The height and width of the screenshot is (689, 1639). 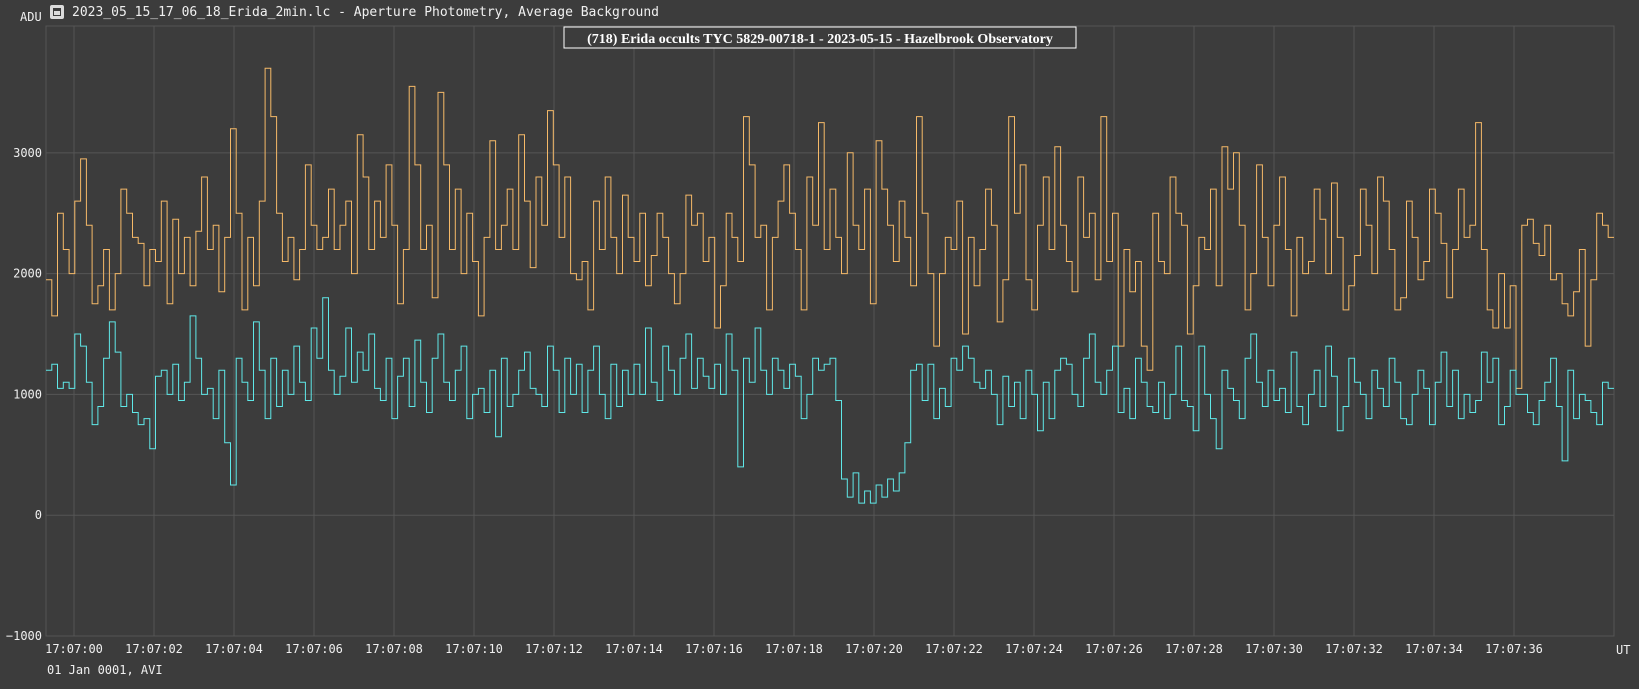 I want to click on x-axis-label: UT, so click(x=1623, y=650).